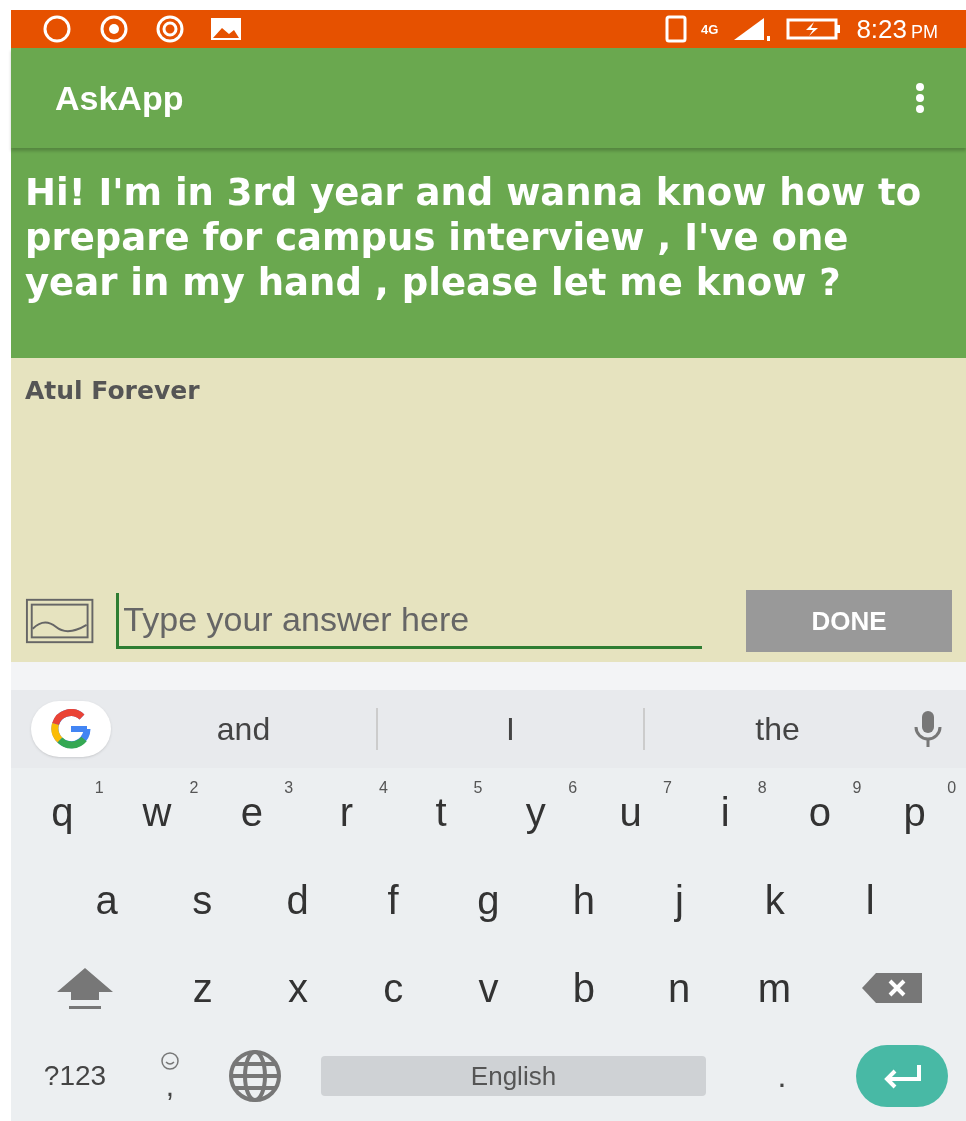 Image resolution: width=966 pixels, height=1121 pixels. I want to click on clock: 8:23 PM, so click(897, 29).